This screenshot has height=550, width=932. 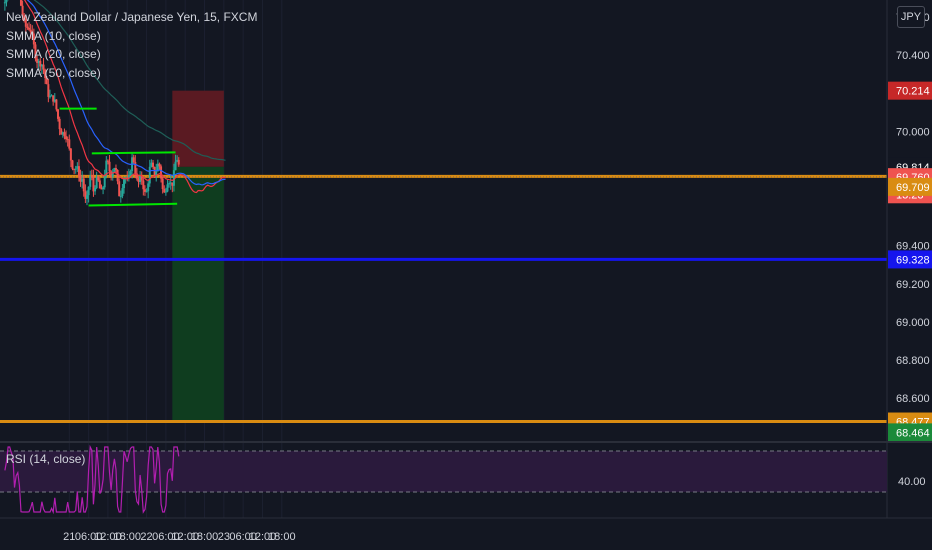 I want to click on price-tick-label: 70.000, so click(x=913, y=132).